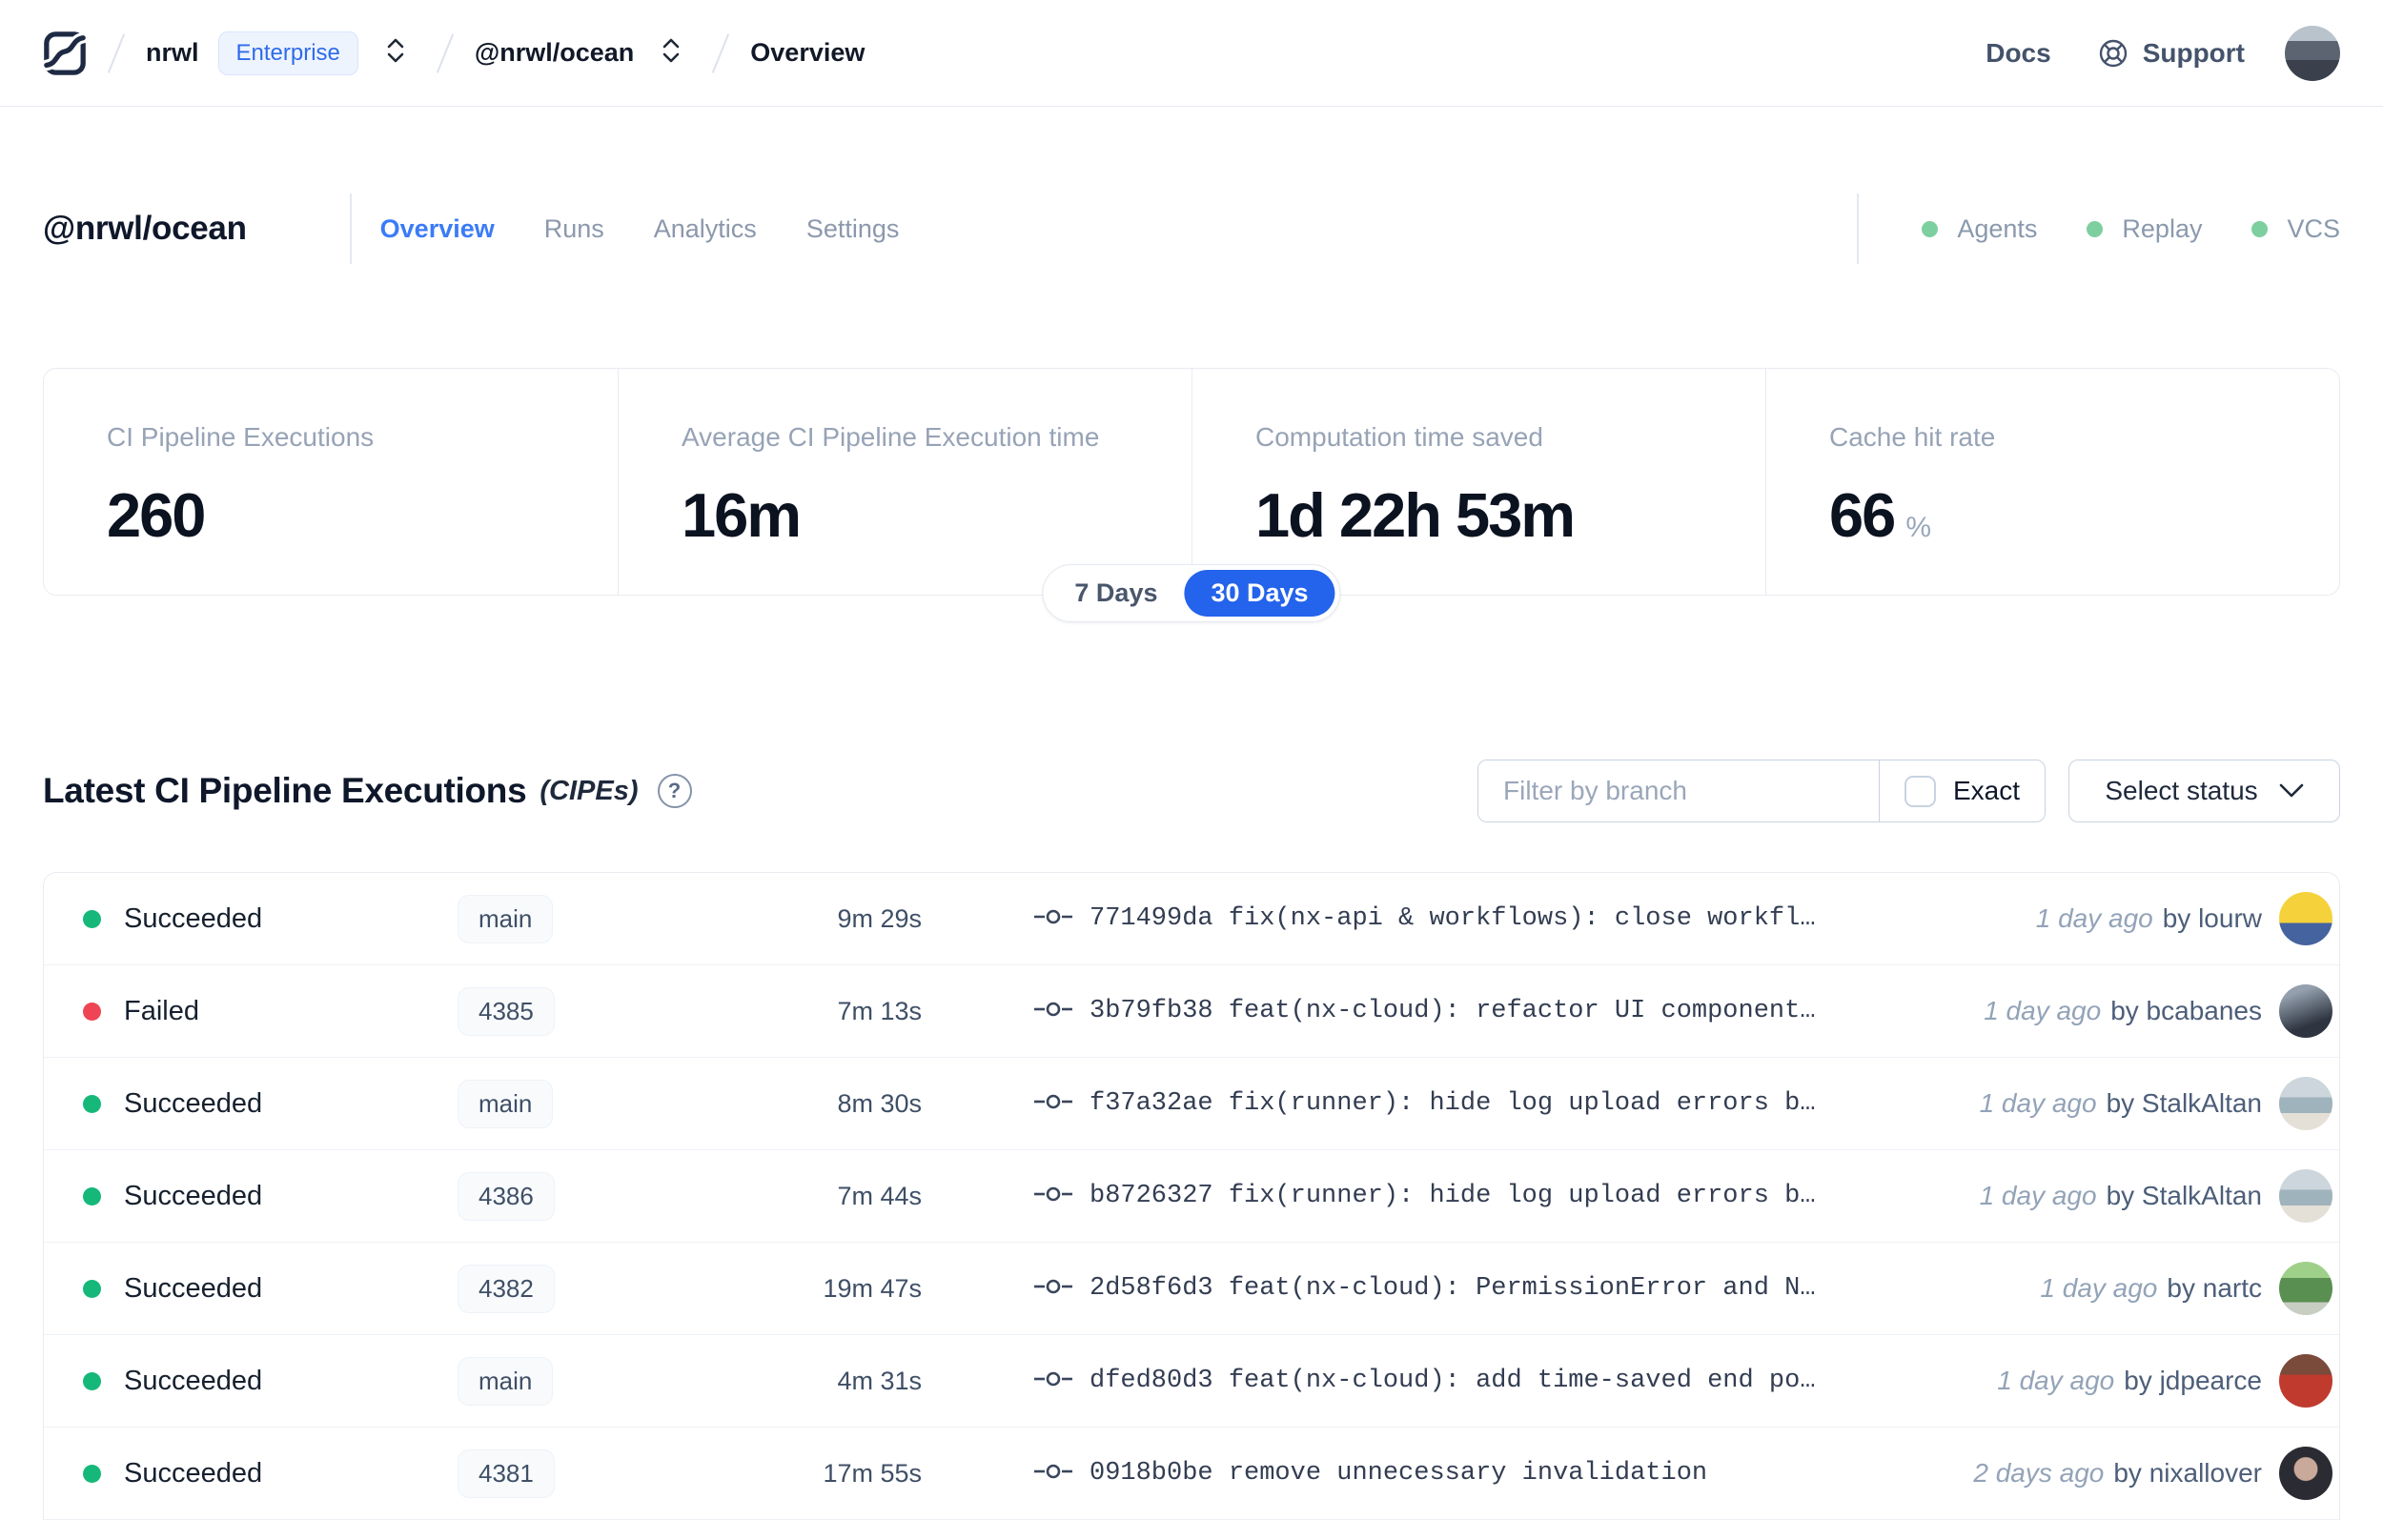  I want to click on commit-message: 0918b0be remove unnecessary invalidation, so click(1399, 1473).